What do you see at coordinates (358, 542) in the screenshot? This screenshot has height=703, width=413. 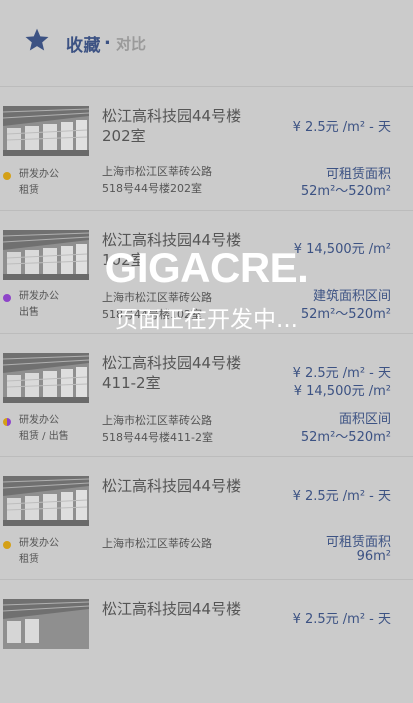 I see `area-label: 可租赁面积` at bounding box center [358, 542].